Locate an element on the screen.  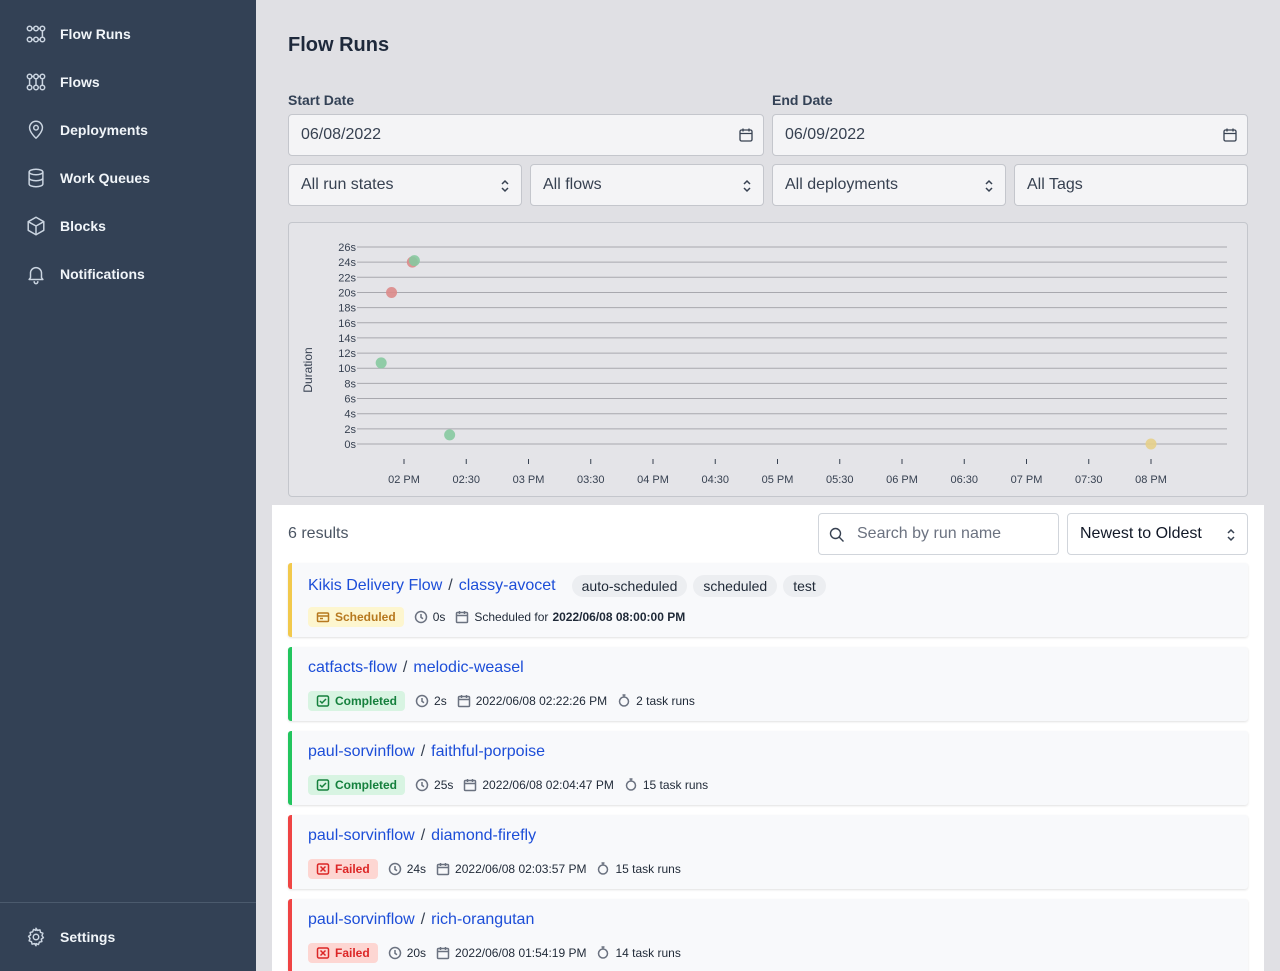
x-tick-label: 04:30 is located at coordinates (715, 480).